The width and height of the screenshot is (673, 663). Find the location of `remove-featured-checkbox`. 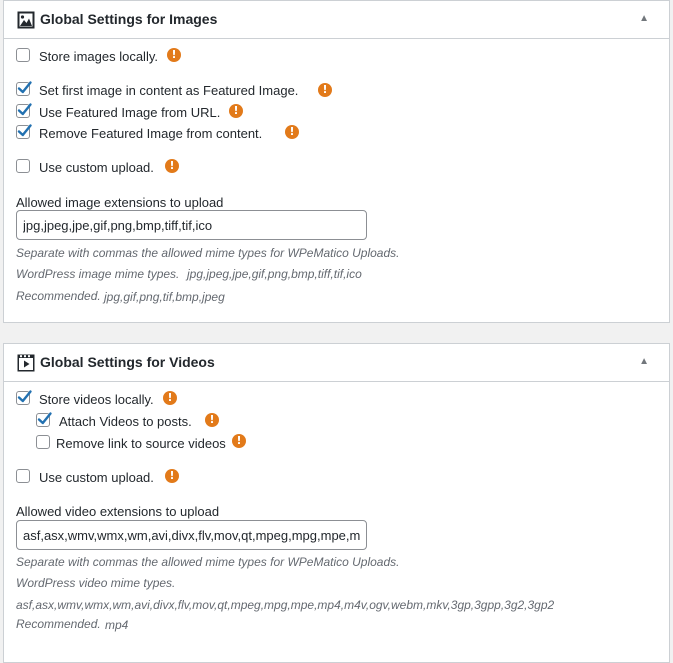

remove-featured-checkbox is located at coordinates (24, 131).